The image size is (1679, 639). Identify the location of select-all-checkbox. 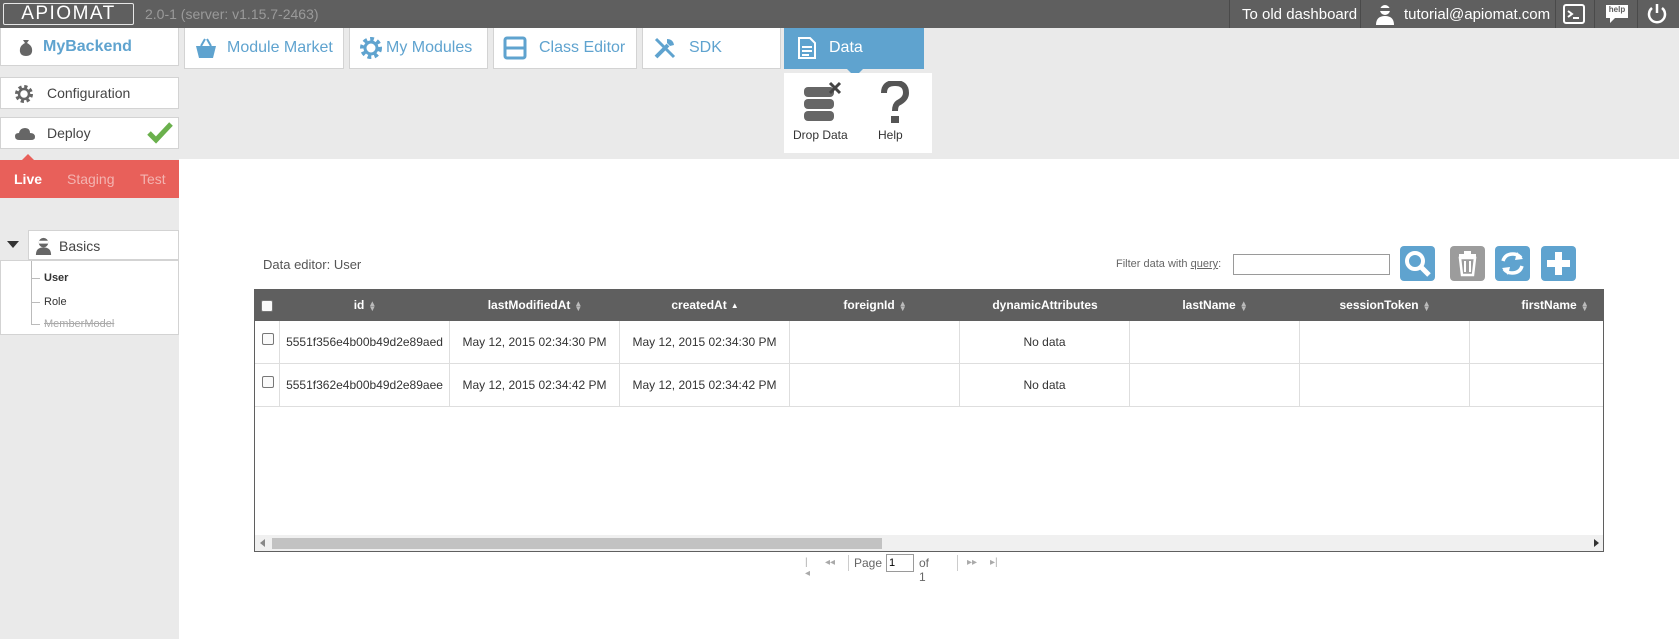
(267, 306).